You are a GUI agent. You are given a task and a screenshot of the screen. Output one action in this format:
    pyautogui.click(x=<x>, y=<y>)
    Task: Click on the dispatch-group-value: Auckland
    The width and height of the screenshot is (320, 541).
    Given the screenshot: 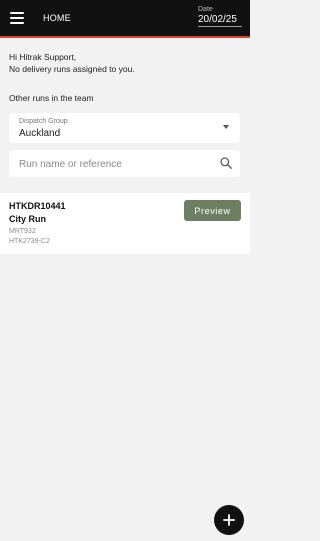 What is the action you would take?
    pyautogui.click(x=40, y=133)
    